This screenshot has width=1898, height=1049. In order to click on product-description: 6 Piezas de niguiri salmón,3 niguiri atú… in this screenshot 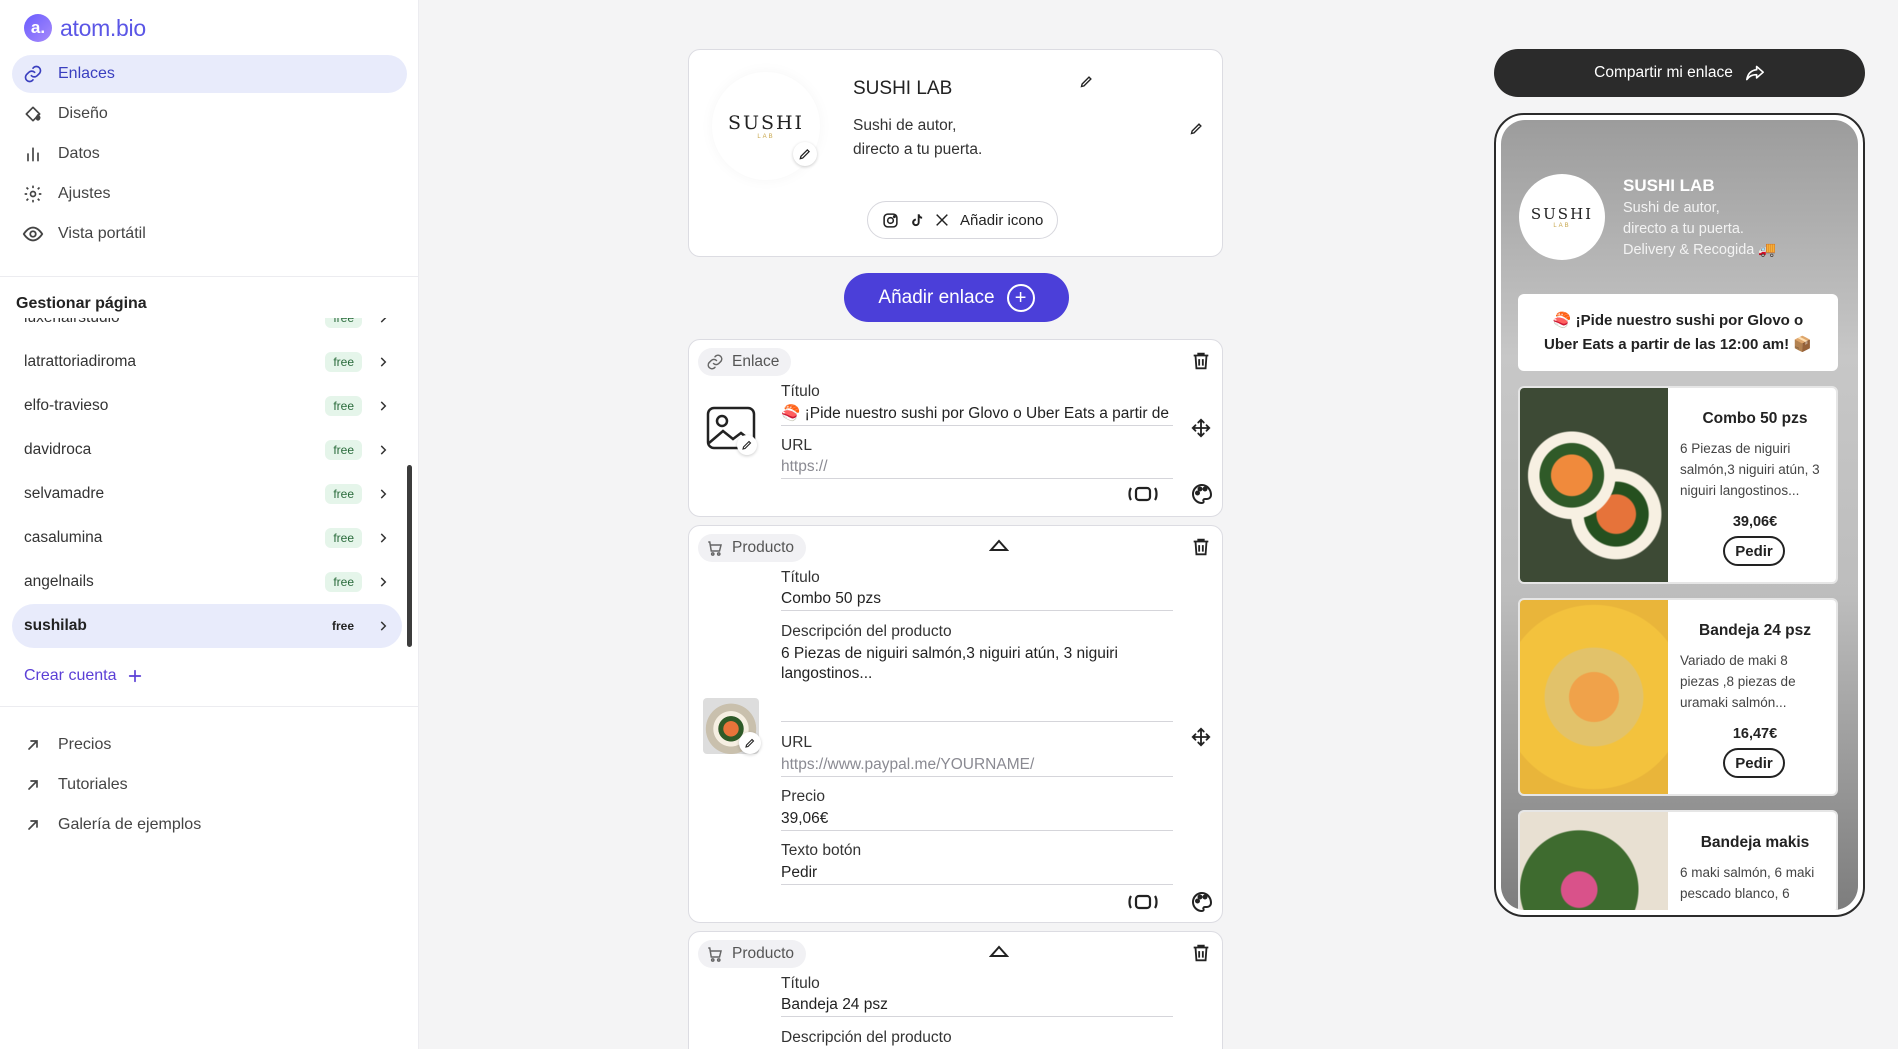, I will do `click(1750, 469)`.